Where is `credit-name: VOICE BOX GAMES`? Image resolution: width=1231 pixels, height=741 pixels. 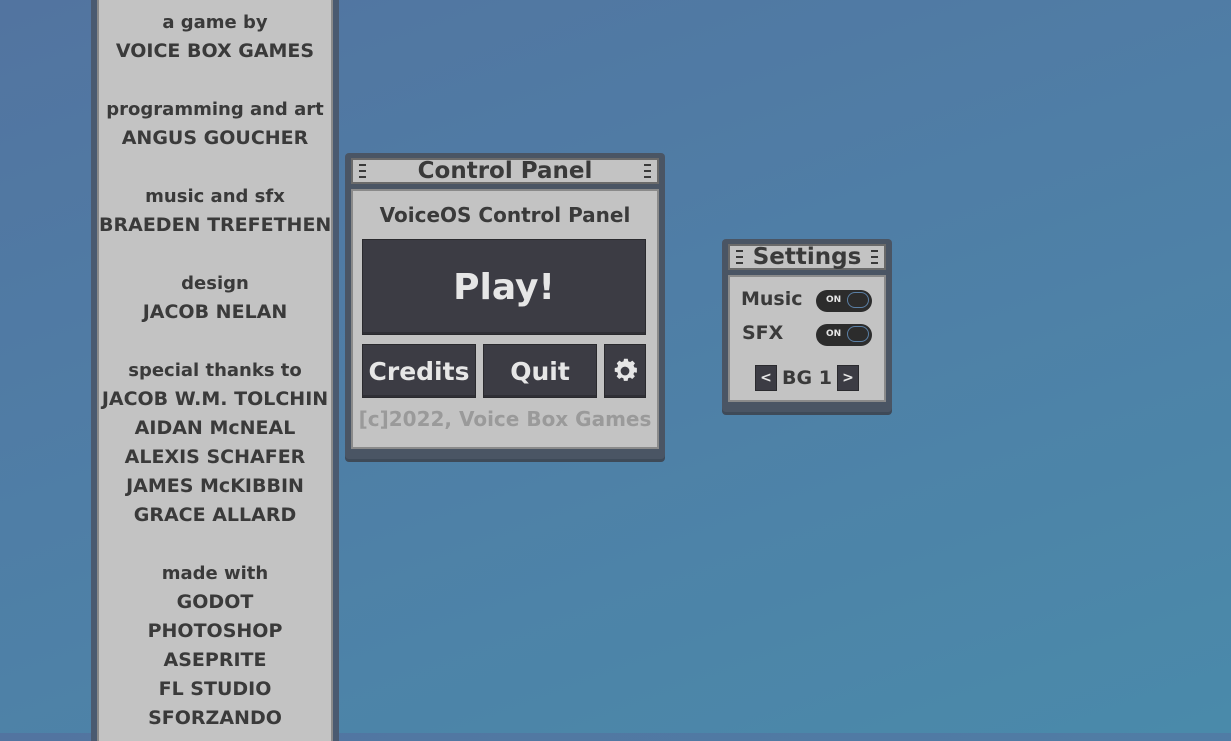 credit-name: VOICE BOX GAMES is located at coordinates (215, 51).